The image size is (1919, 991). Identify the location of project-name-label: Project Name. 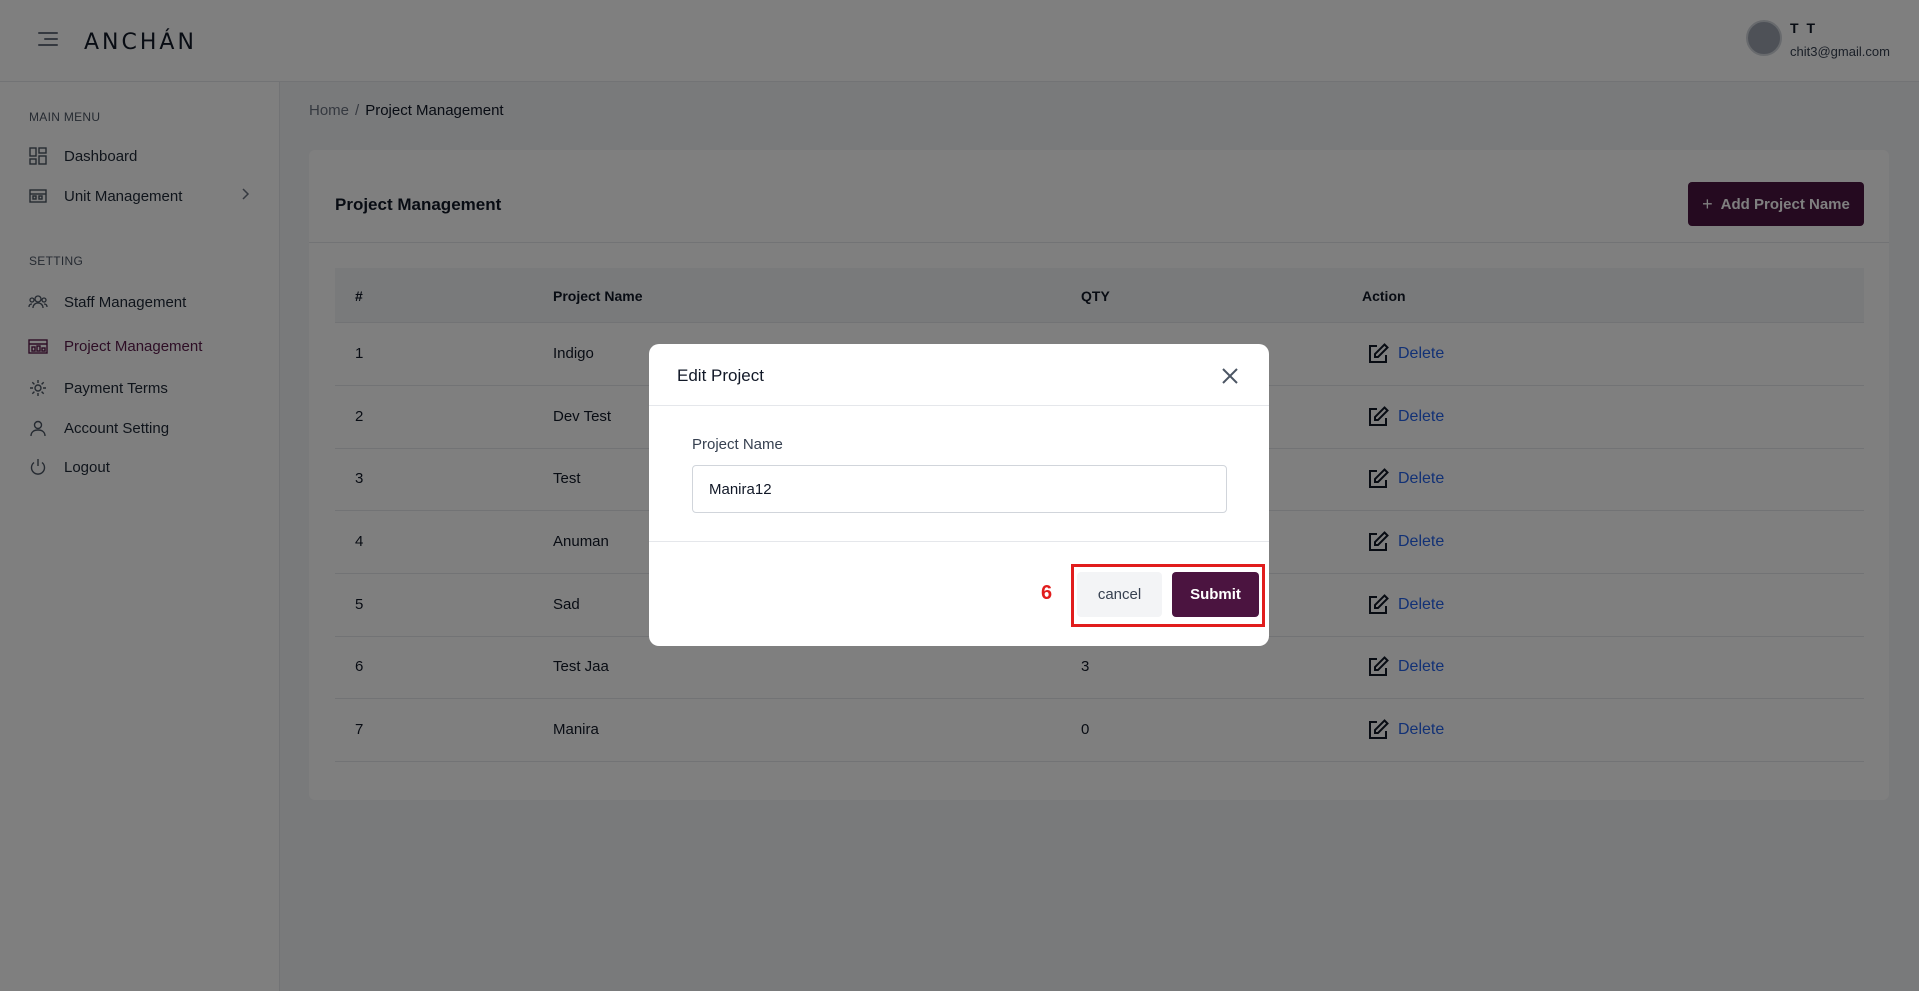
(737, 444).